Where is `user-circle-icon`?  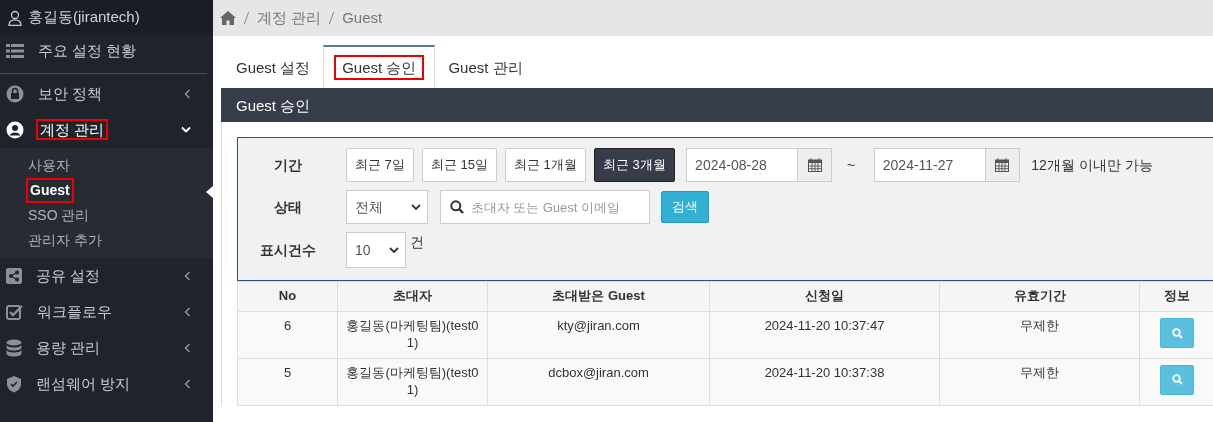
user-circle-icon is located at coordinates (15, 130).